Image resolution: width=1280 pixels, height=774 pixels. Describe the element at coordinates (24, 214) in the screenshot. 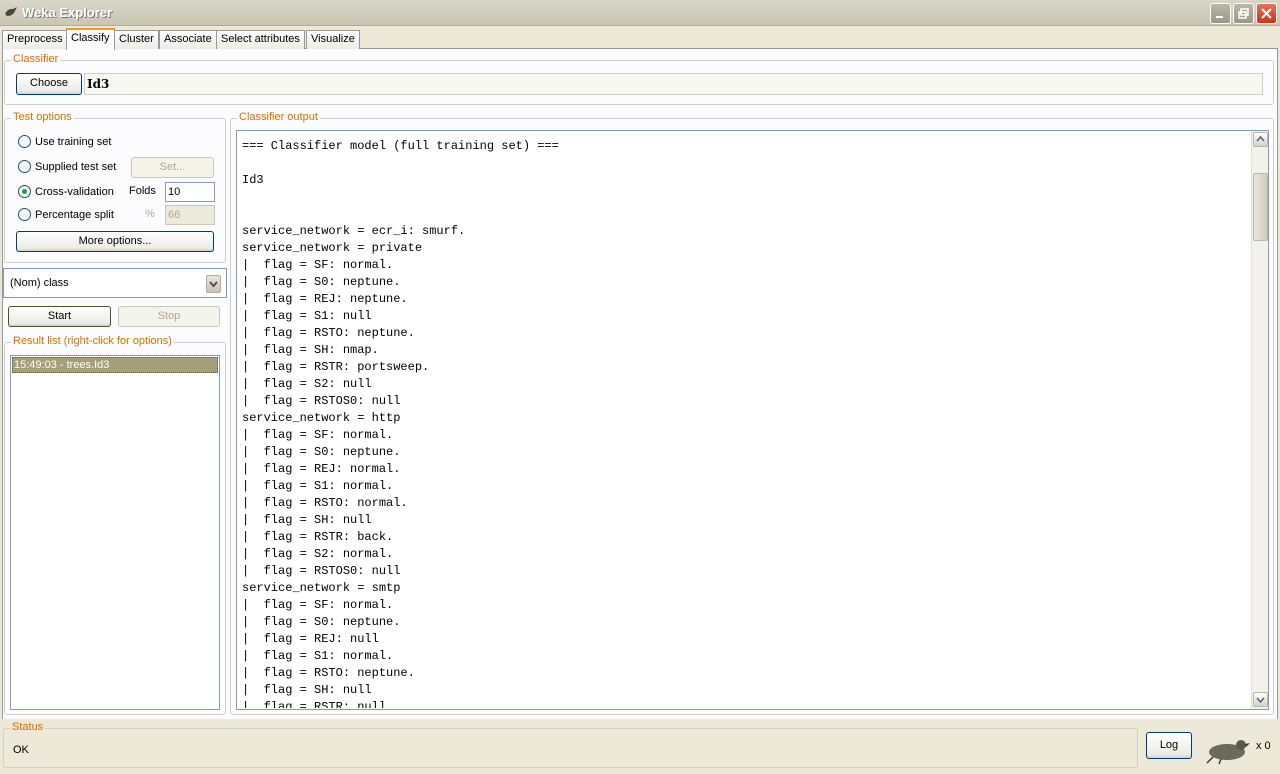

I see `radio-percentage-split` at that location.